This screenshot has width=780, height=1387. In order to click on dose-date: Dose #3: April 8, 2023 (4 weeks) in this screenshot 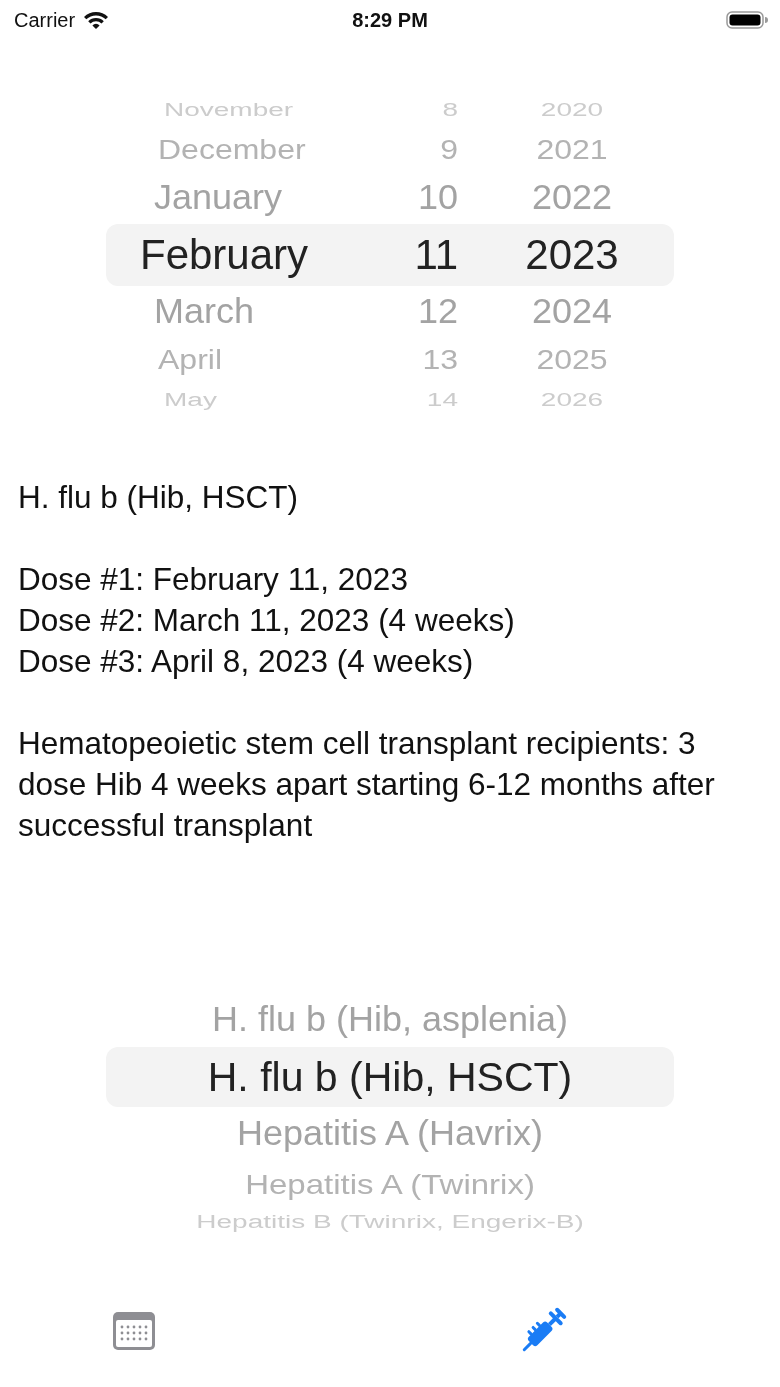, I will do `click(246, 661)`.